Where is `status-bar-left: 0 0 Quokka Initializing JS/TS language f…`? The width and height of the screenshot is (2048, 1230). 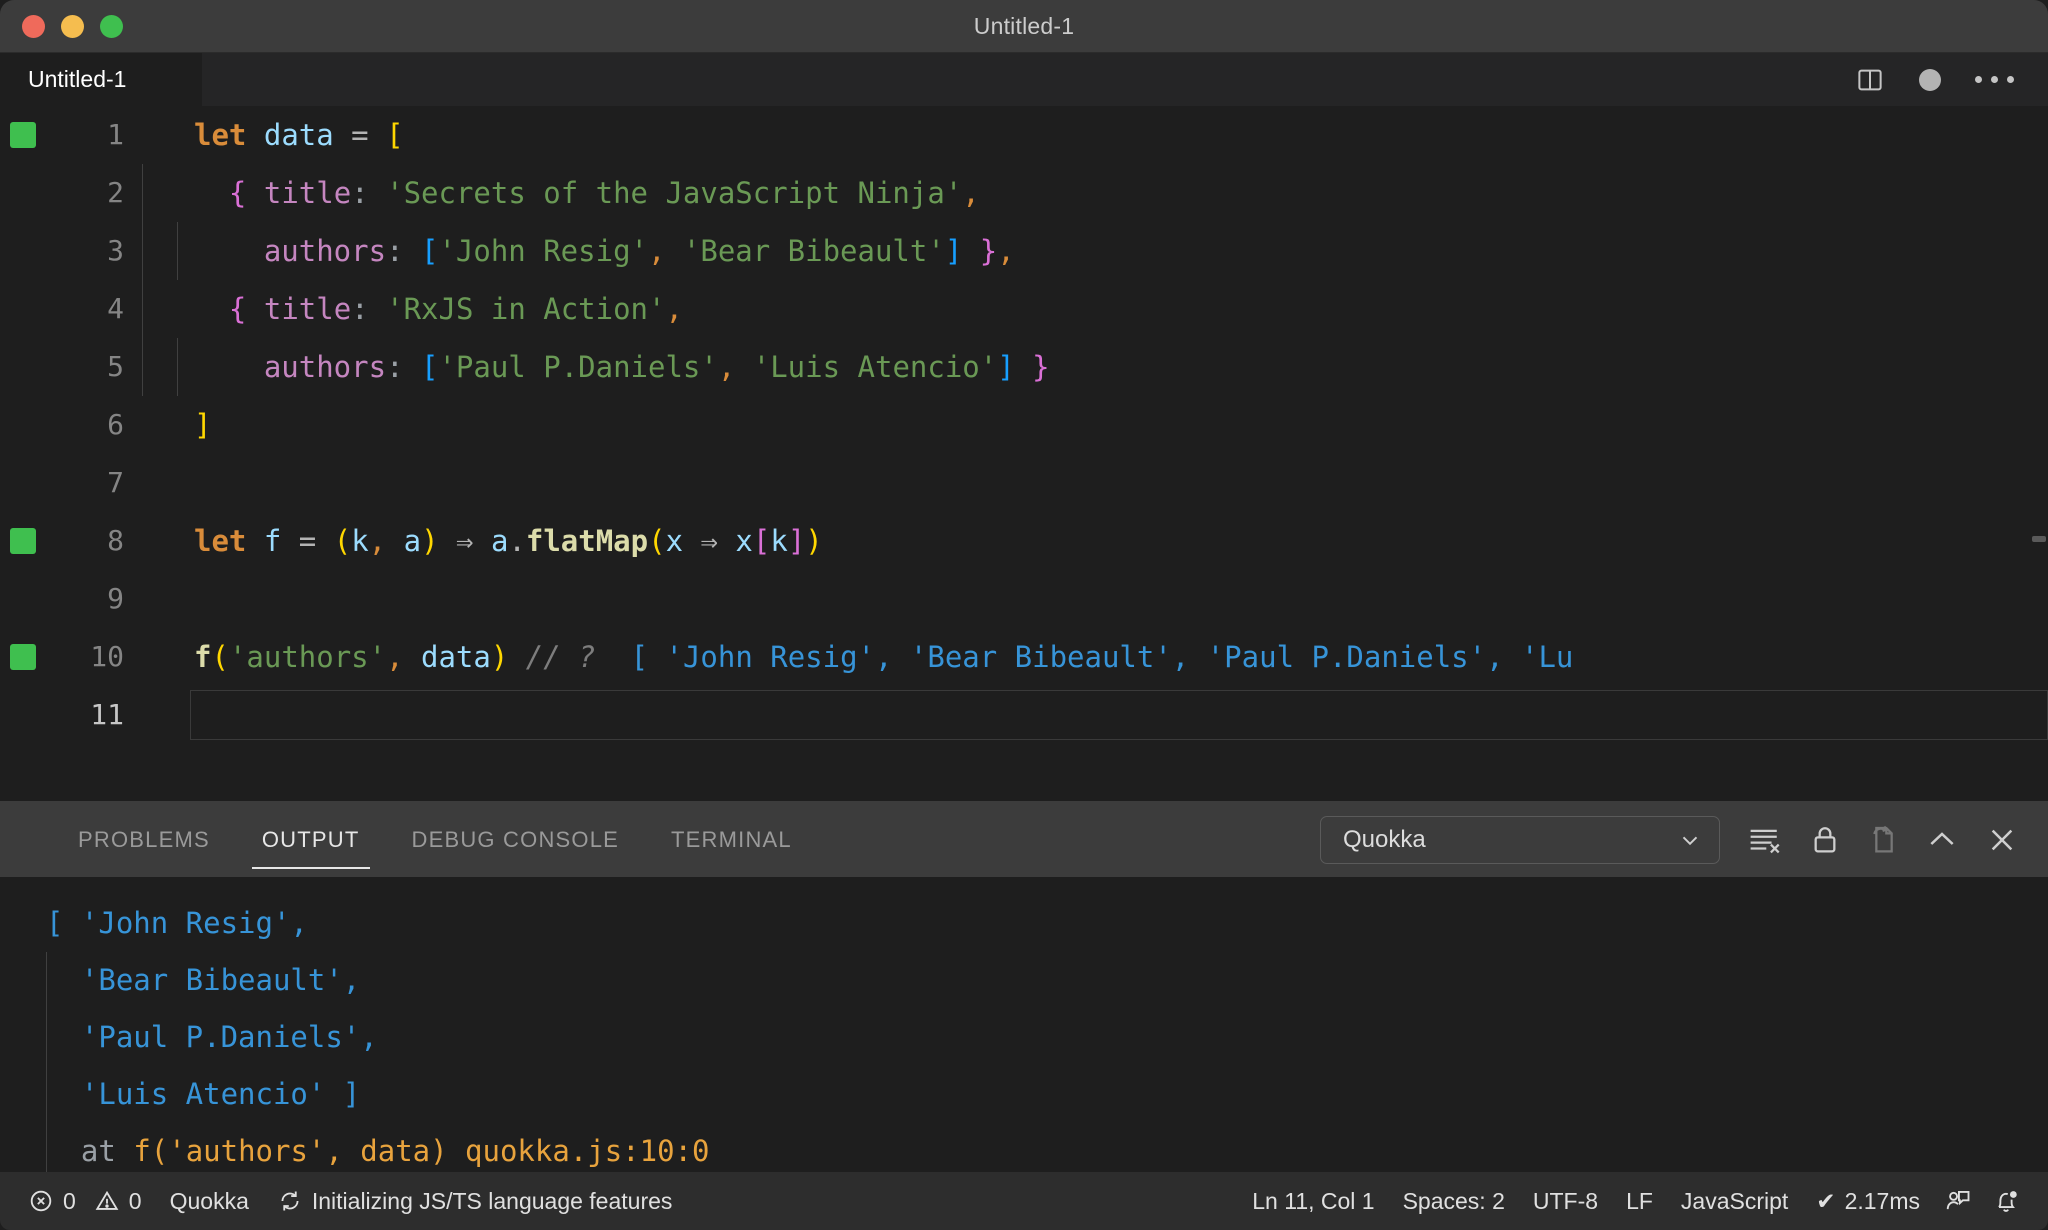
status-bar-left: 0 0 Quokka Initializing JS/TS language f… is located at coordinates (350, 1201).